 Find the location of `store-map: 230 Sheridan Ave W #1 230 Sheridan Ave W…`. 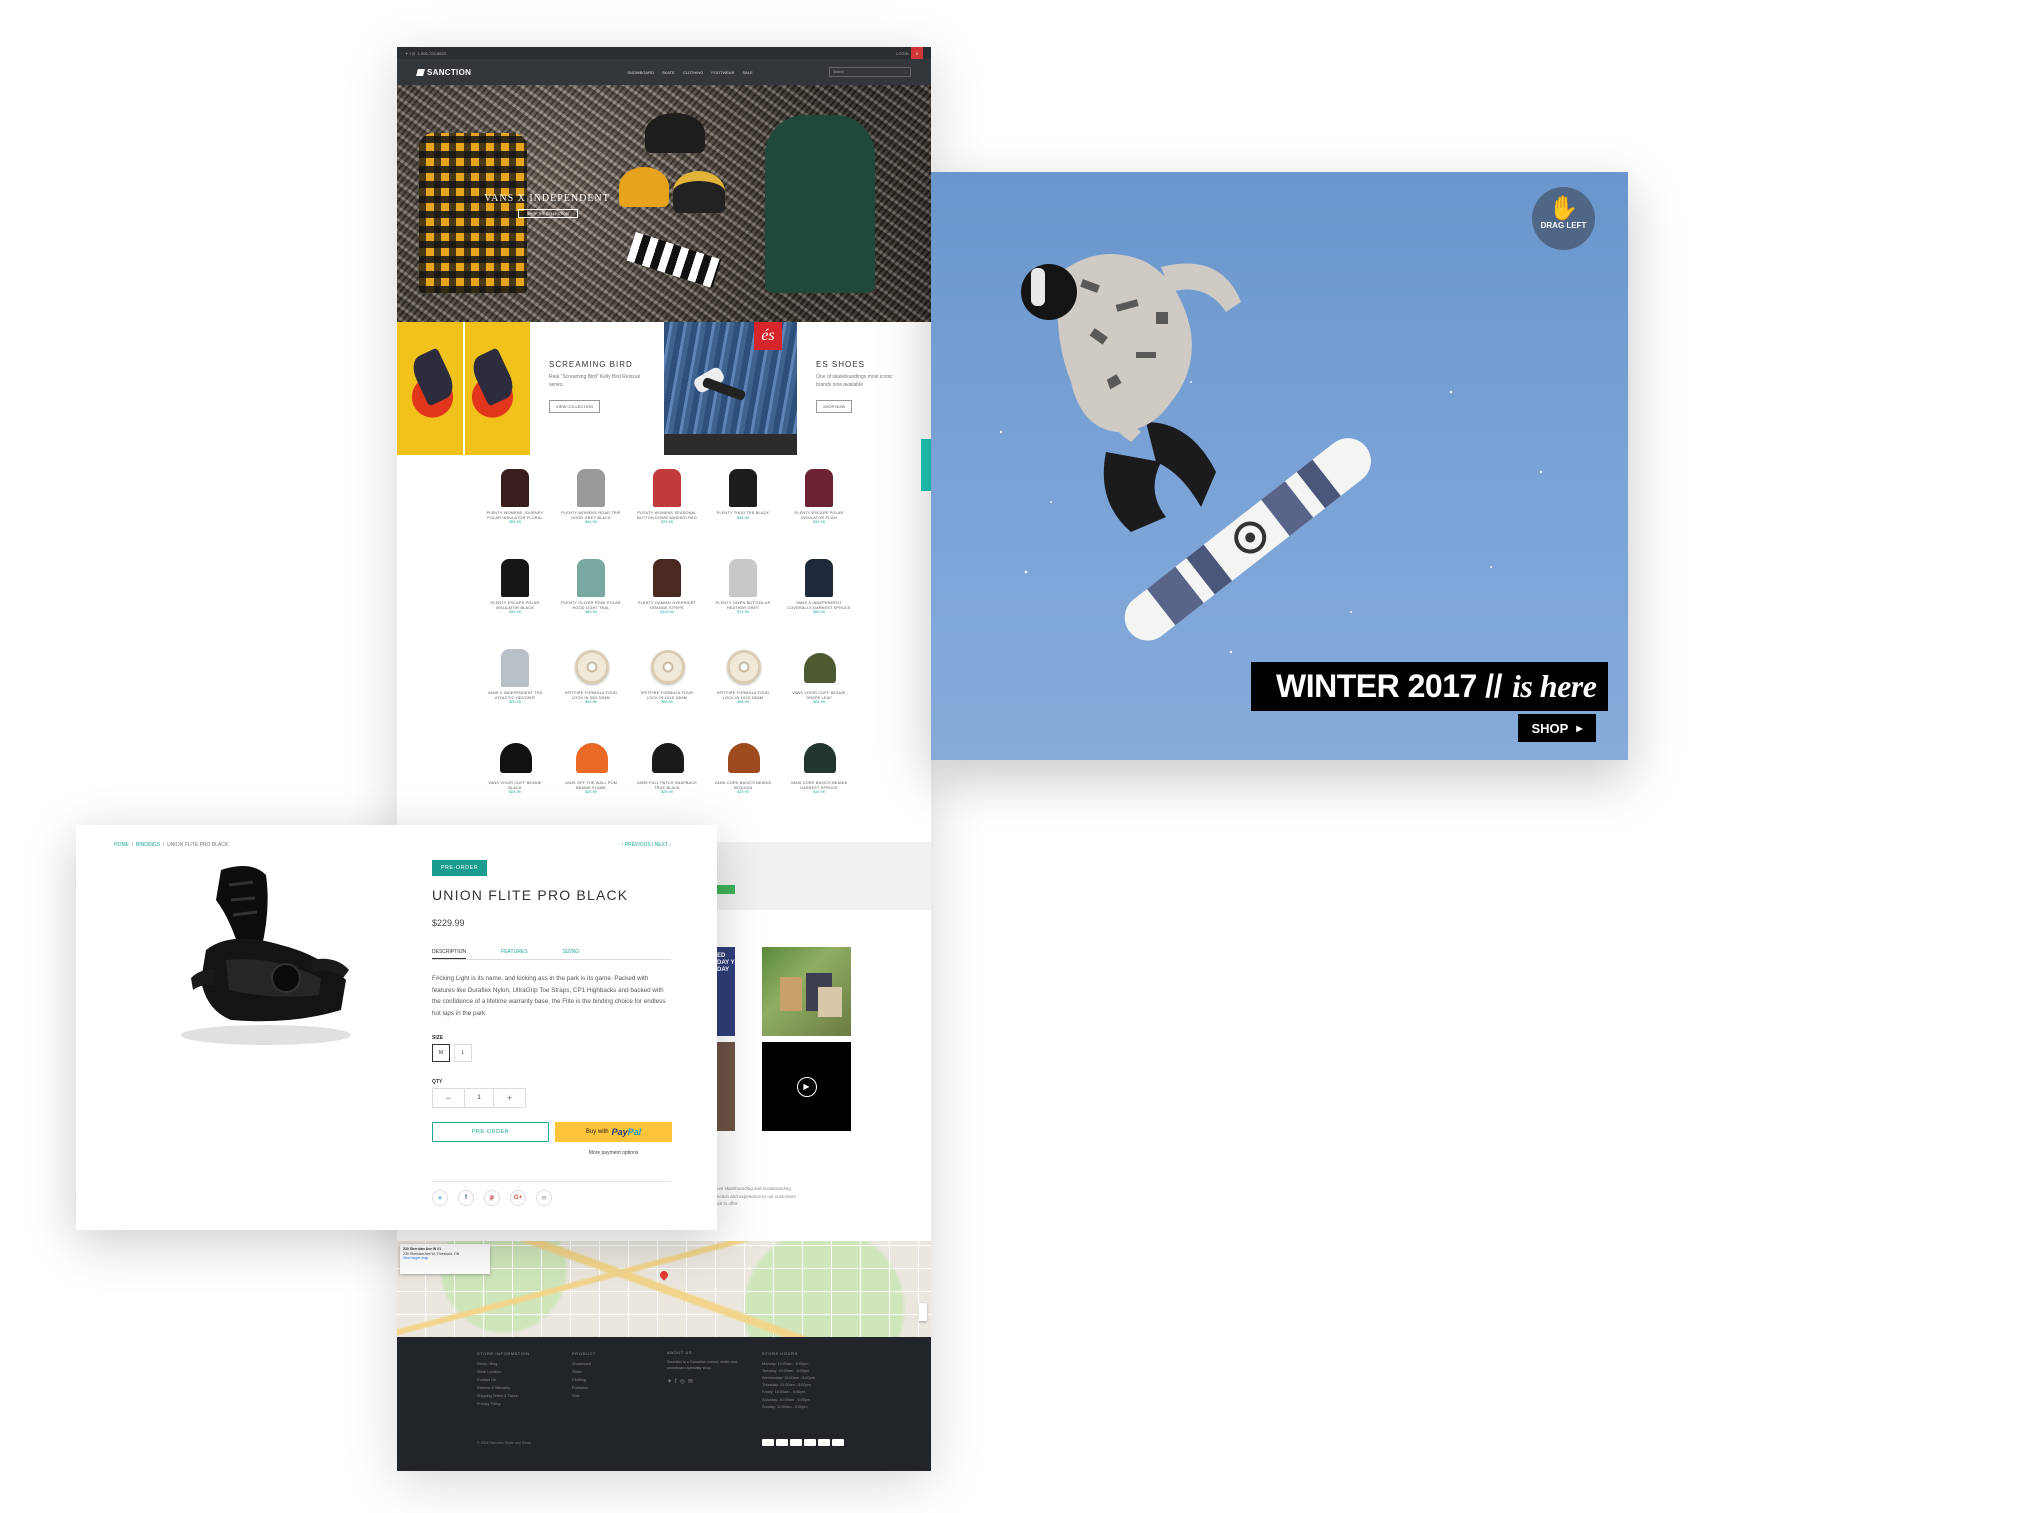

store-map: 230 Sheridan Ave W #1 230 Sheridan Ave W… is located at coordinates (664, 1289).